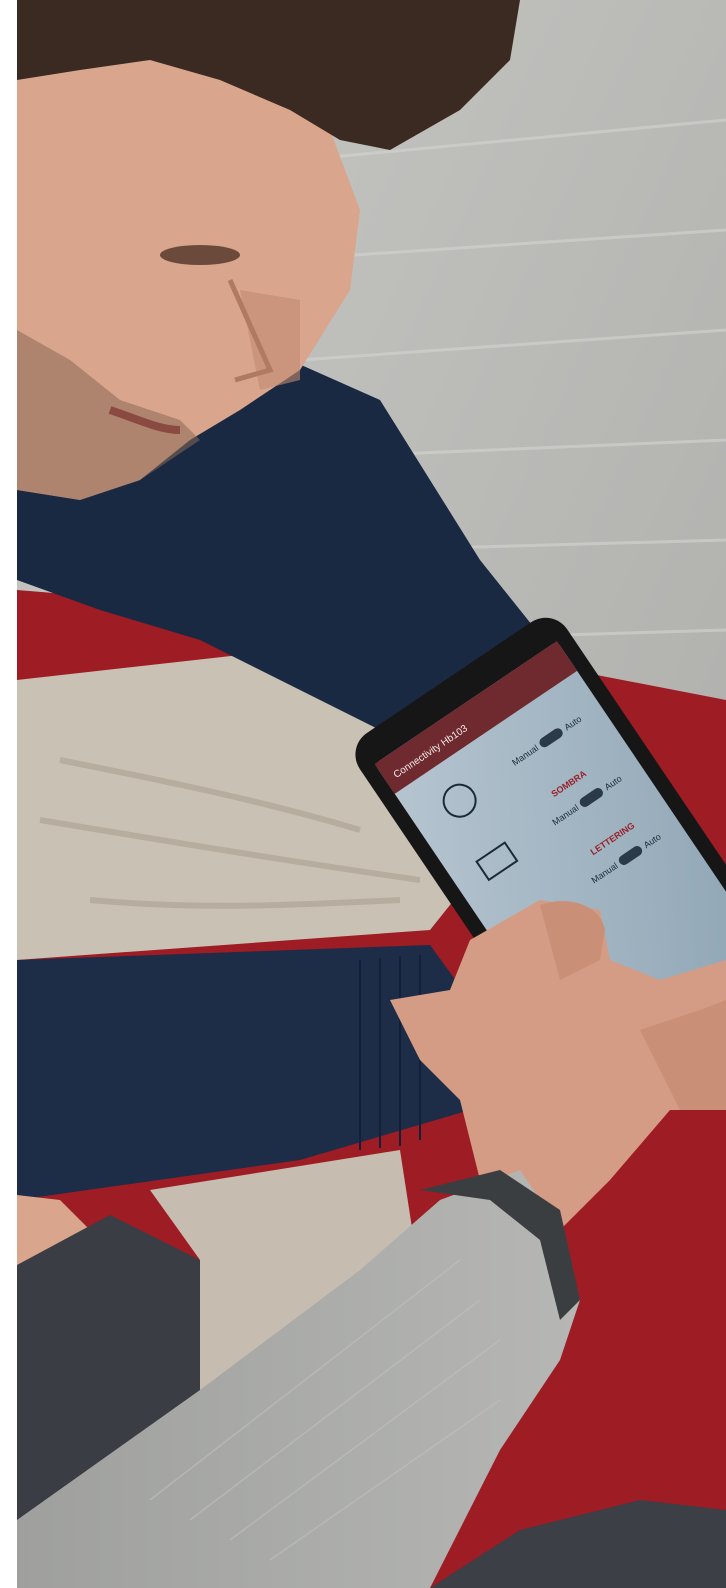 The height and width of the screenshot is (1588, 726). What do you see at coordinates (8, 794) in the screenshot?
I see `left-margin` at bounding box center [8, 794].